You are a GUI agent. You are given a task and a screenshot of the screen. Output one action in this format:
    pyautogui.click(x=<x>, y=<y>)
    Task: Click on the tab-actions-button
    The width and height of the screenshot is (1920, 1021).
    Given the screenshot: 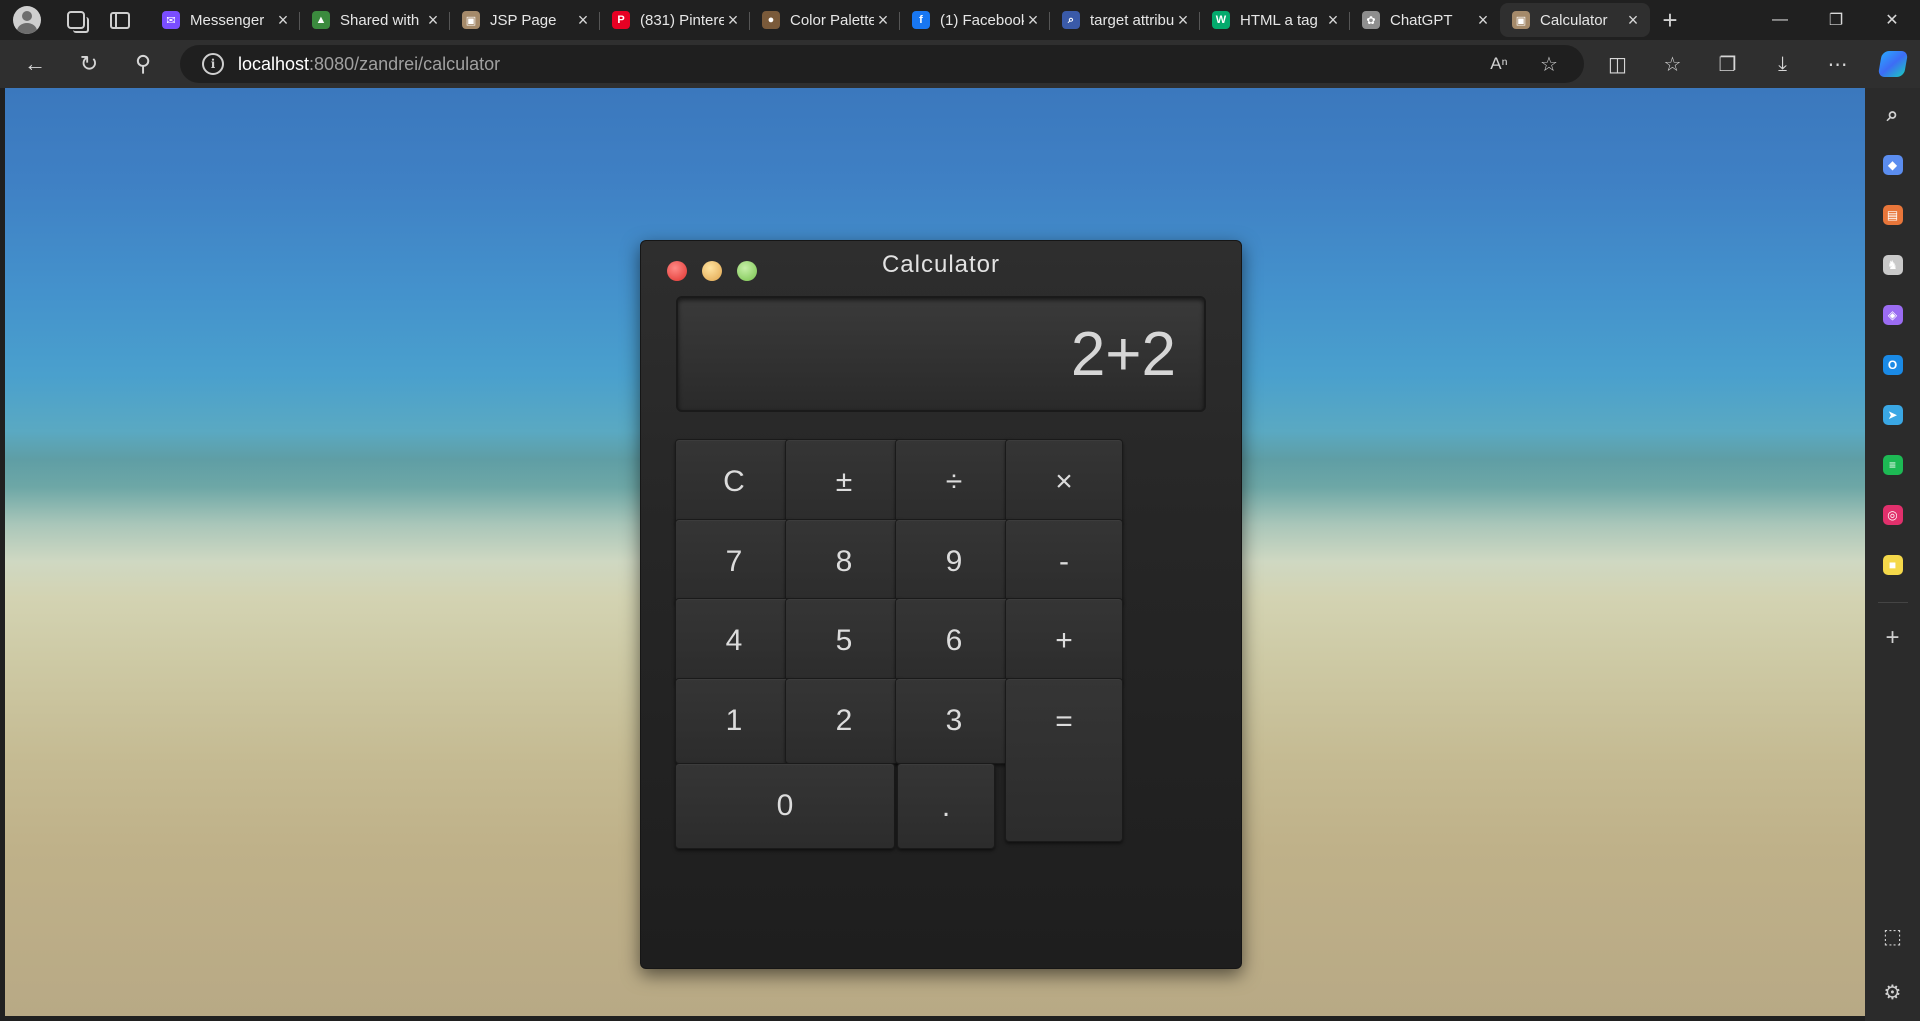 What is the action you would take?
    pyautogui.click(x=120, y=20)
    